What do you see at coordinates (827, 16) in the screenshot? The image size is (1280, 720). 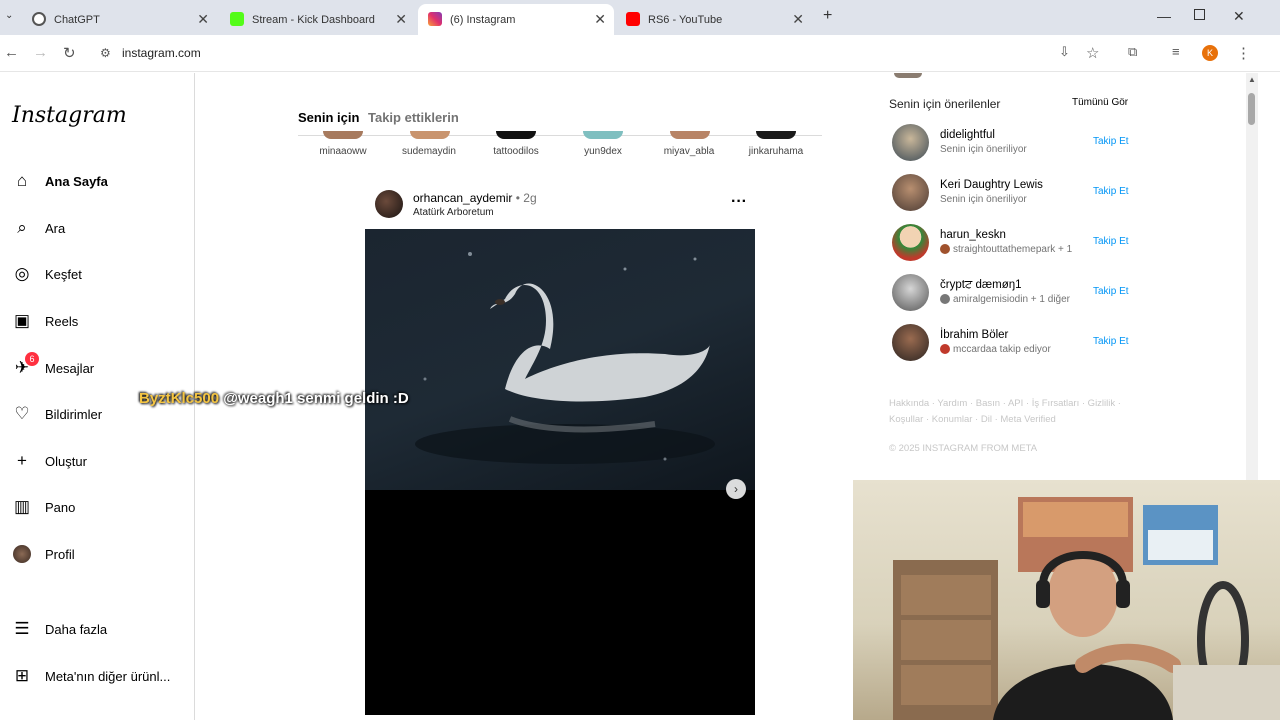 I see `new-tab-button: +` at bounding box center [827, 16].